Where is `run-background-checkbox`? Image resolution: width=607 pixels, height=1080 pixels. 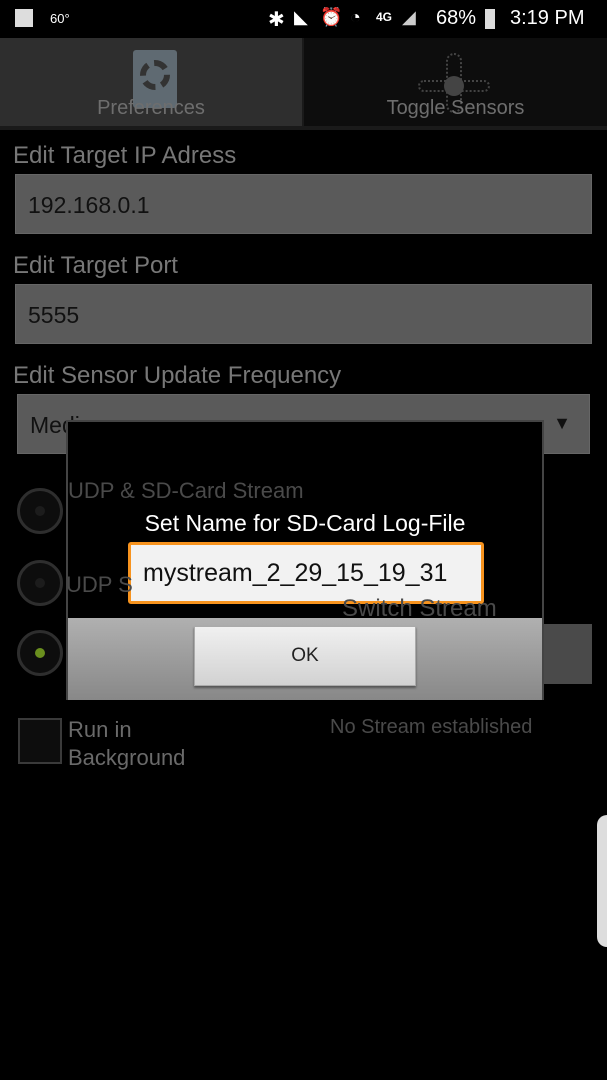
run-background-checkbox is located at coordinates (40, 741).